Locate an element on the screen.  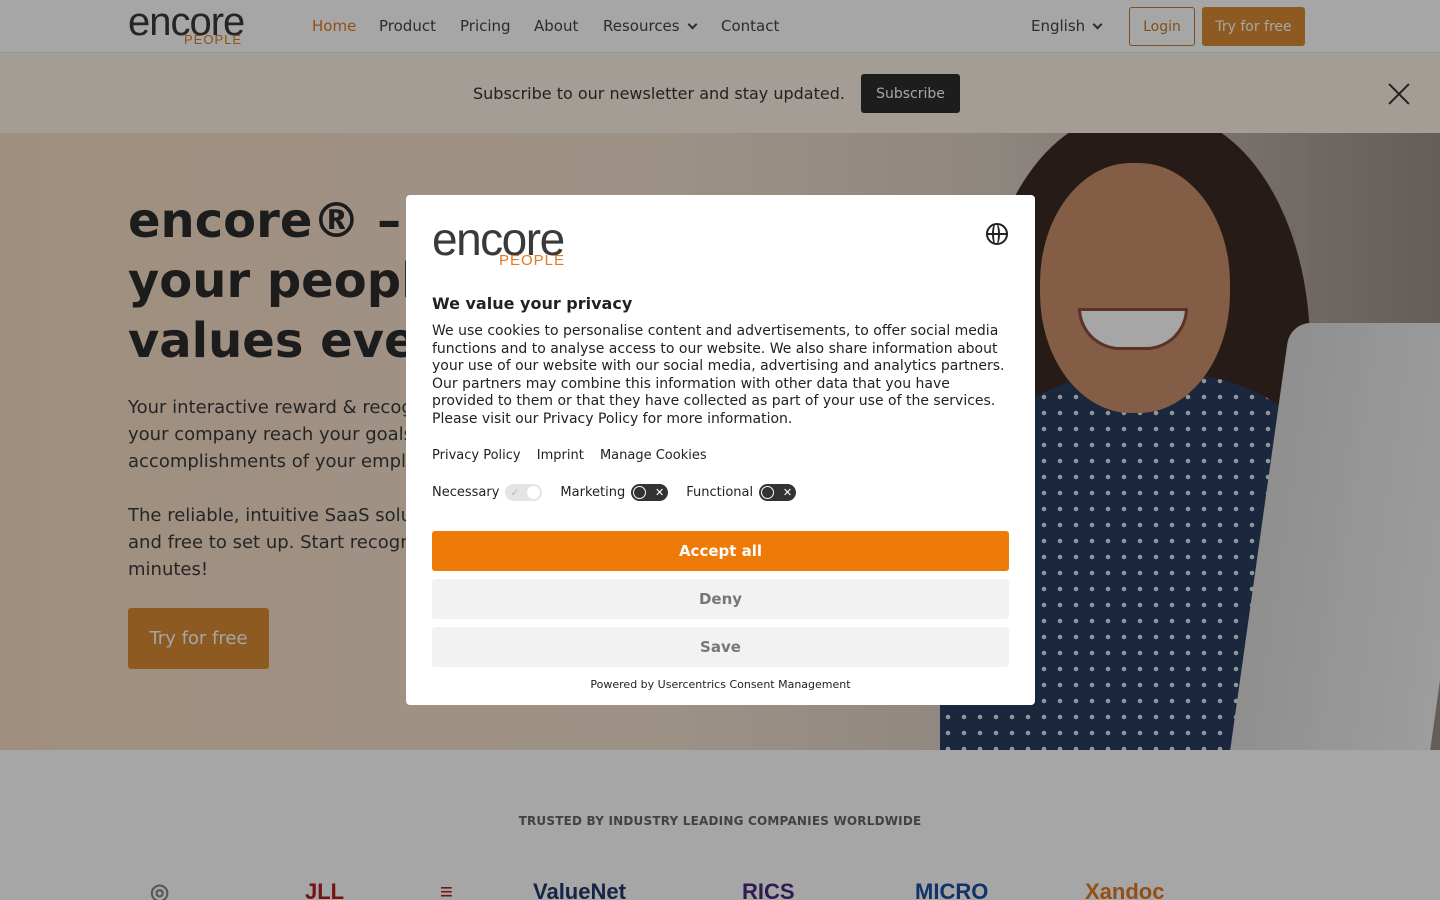
marketing-toggle: ✕ is located at coordinates (650, 492).